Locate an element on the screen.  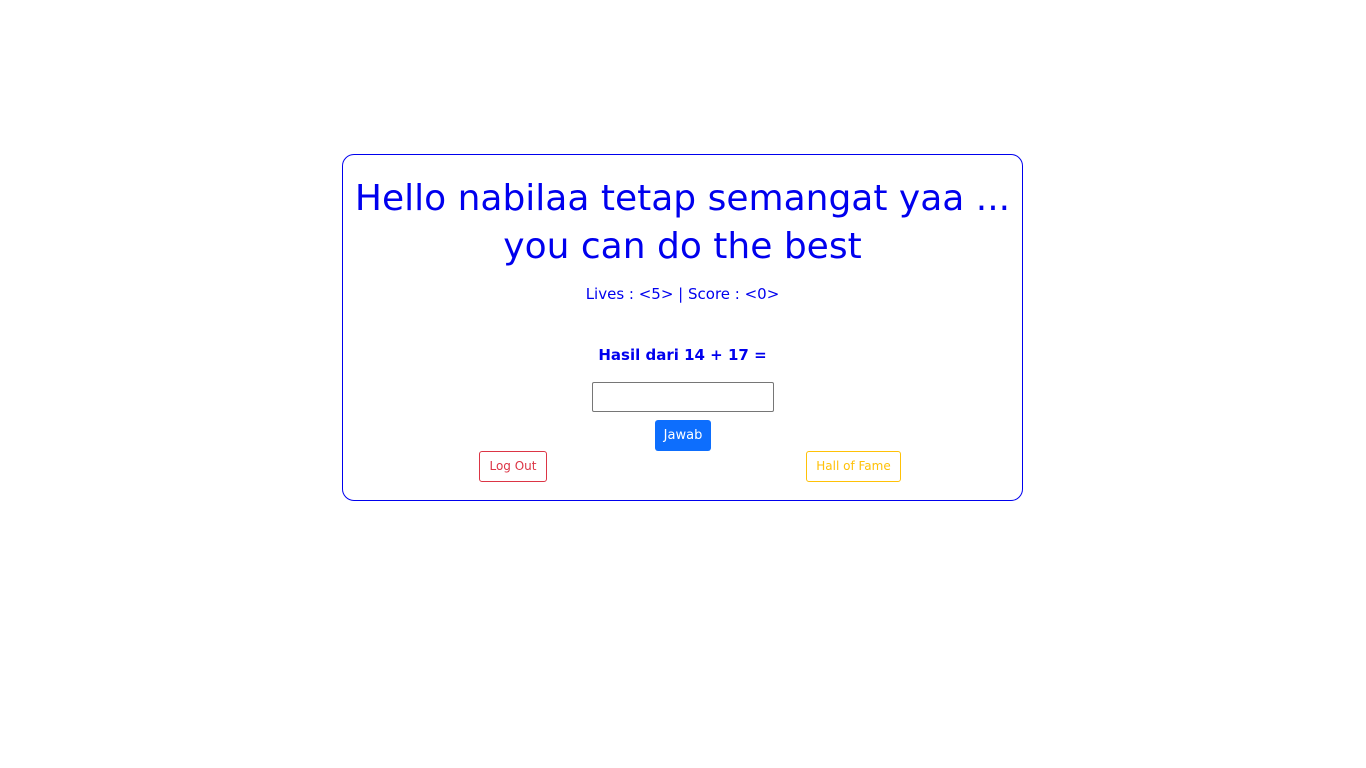
logout-button: Log Out is located at coordinates (513, 466).